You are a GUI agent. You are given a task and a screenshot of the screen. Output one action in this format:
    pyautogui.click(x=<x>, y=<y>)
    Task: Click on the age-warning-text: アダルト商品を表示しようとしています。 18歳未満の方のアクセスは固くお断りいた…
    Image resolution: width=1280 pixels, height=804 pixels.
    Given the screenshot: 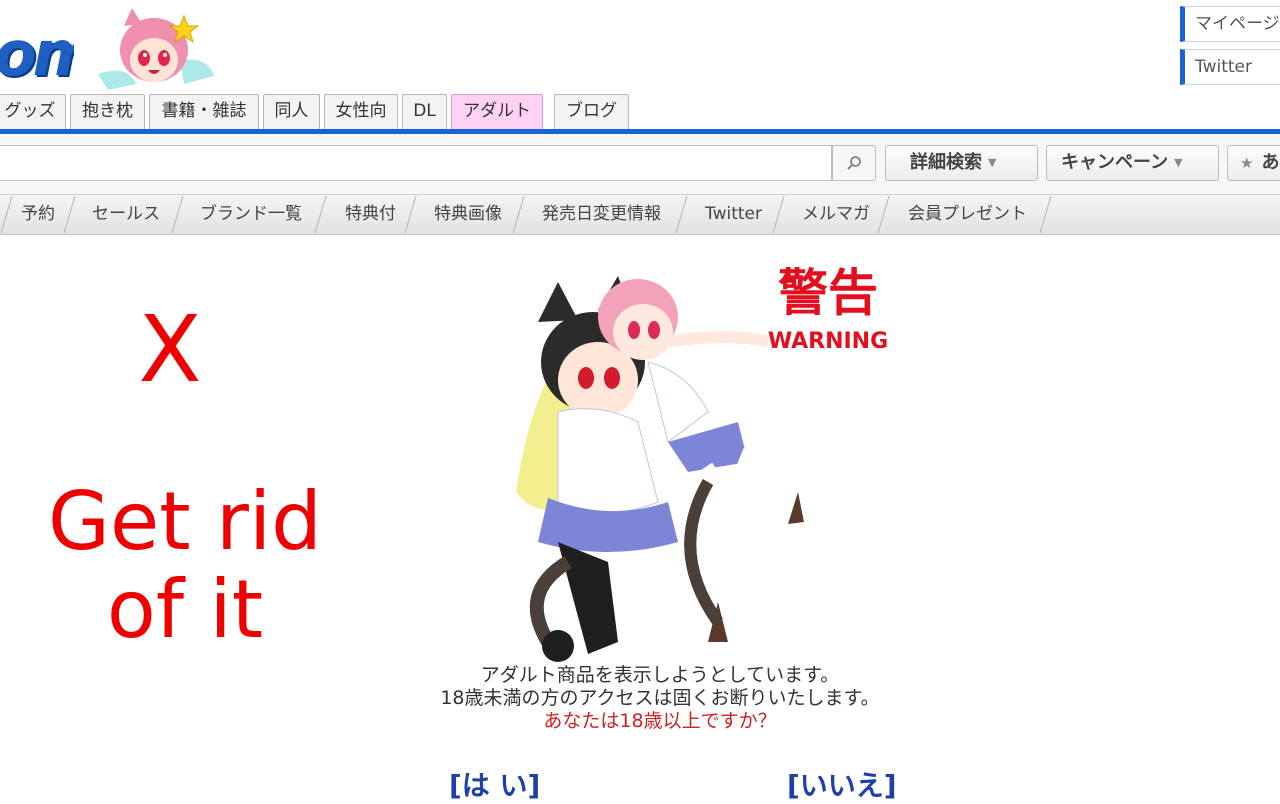 What is the action you would take?
    pyautogui.click(x=660, y=698)
    